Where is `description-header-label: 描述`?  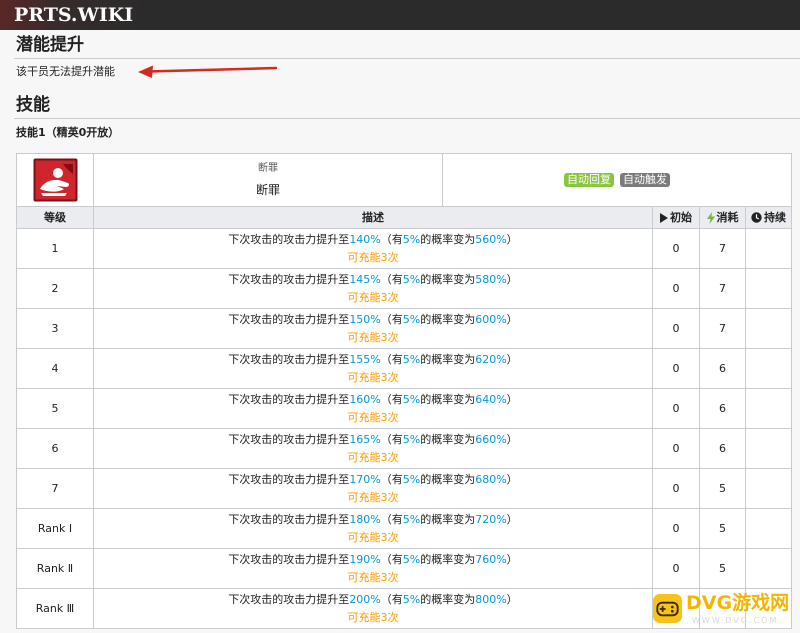
description-header-label: 描述 is located at coordinates (373, 217).